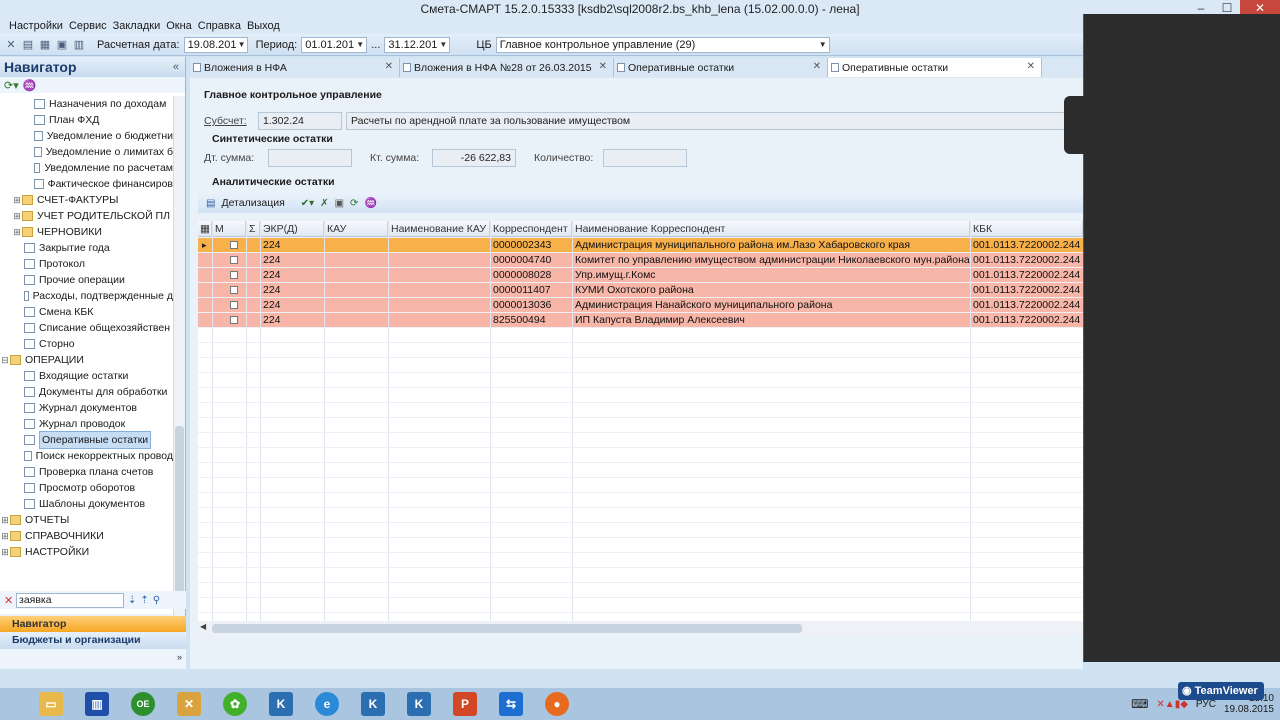 The image size is (1280, 720). Describe the element at coordinates (465, 704) in the screenshot. I see `taskbar-powerpoint-icon: P` at that location.